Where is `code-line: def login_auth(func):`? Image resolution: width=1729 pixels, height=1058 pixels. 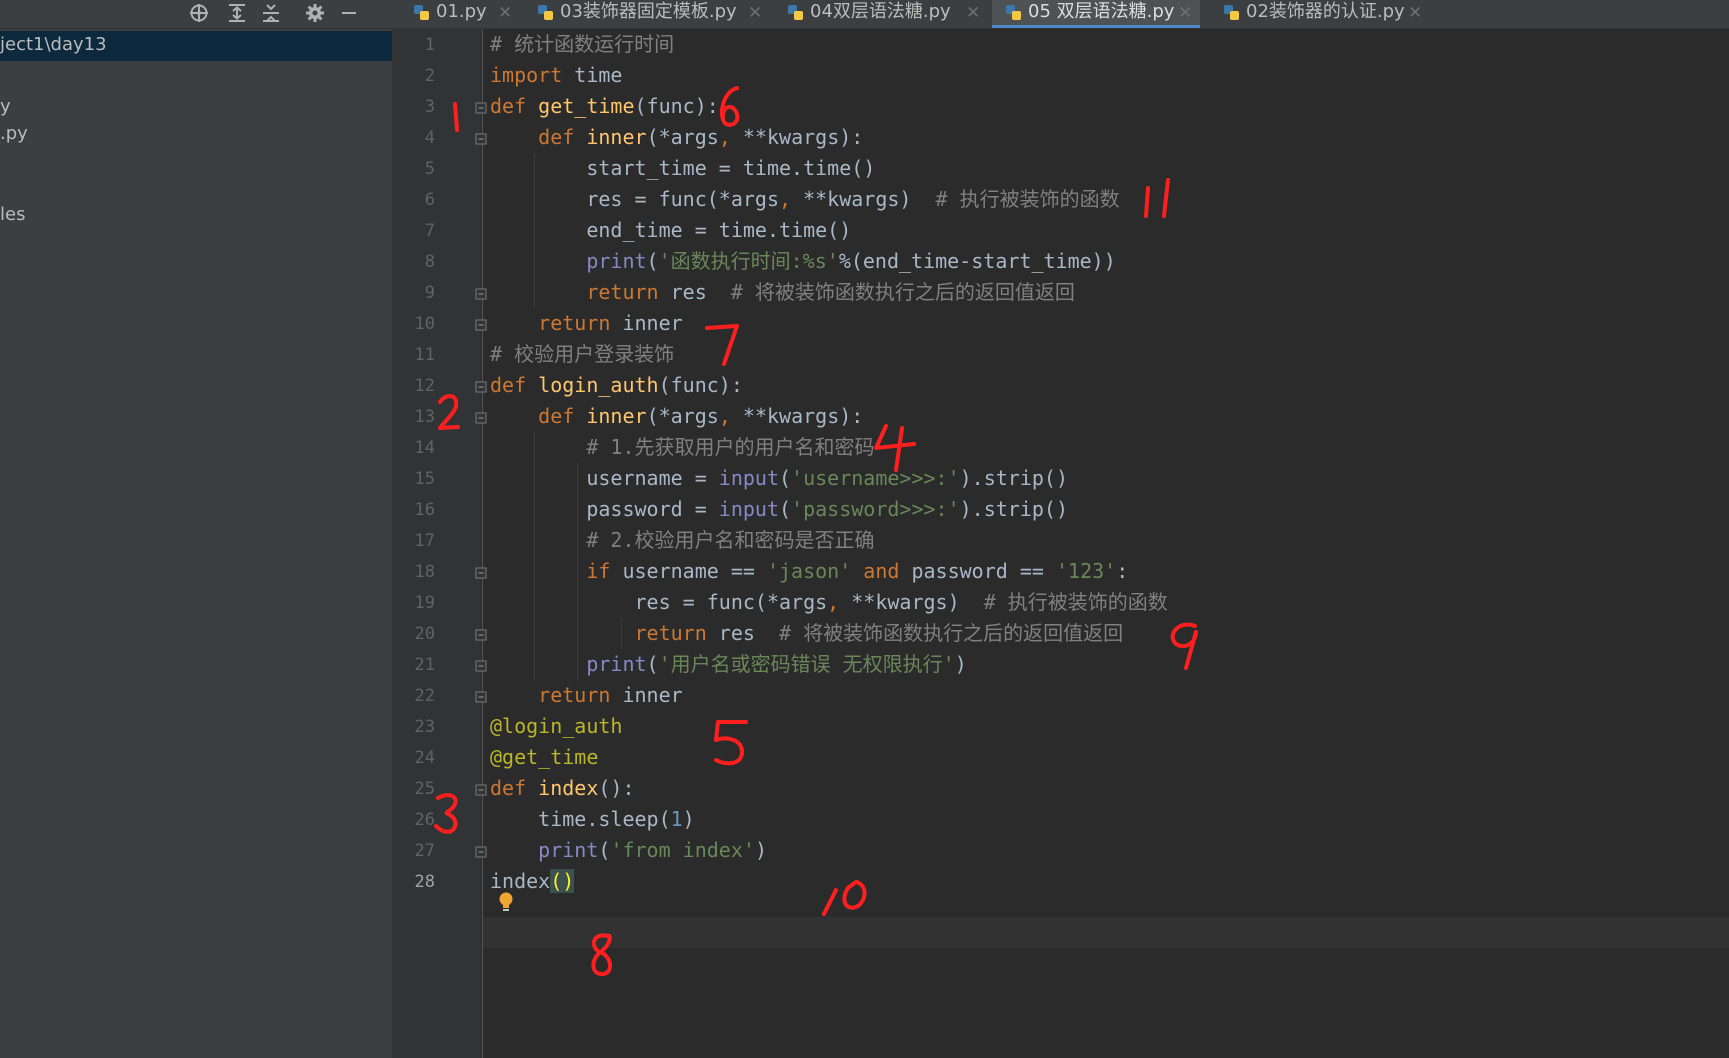 code-line: def login_auth(func): is located at coordinates (616, 385).